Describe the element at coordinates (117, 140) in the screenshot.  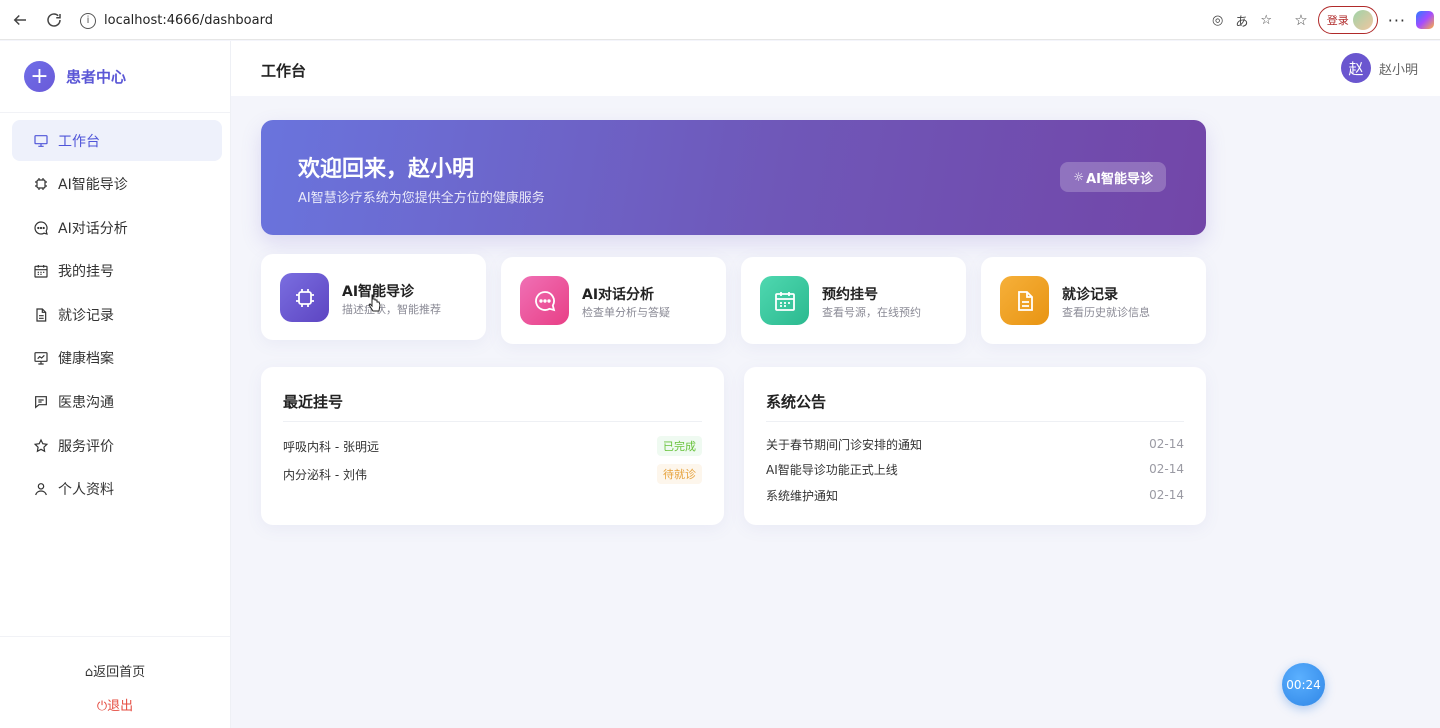
I see `sidebar-item-workbench: 工作台` at that location.